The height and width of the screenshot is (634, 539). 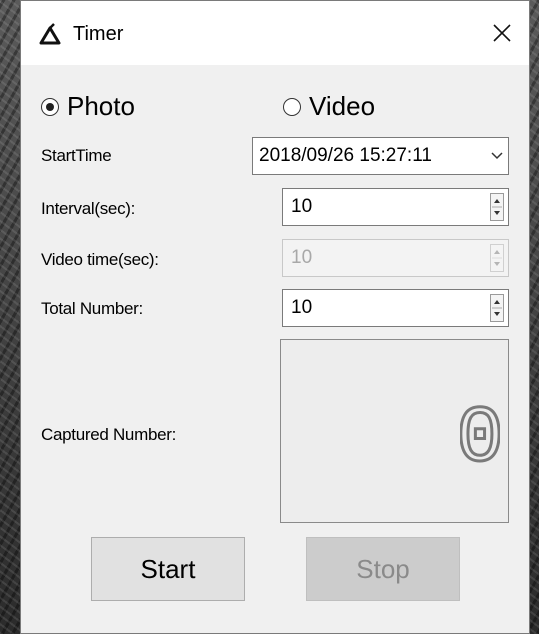 I want to click on close-icon, so click(x=502, y=33).